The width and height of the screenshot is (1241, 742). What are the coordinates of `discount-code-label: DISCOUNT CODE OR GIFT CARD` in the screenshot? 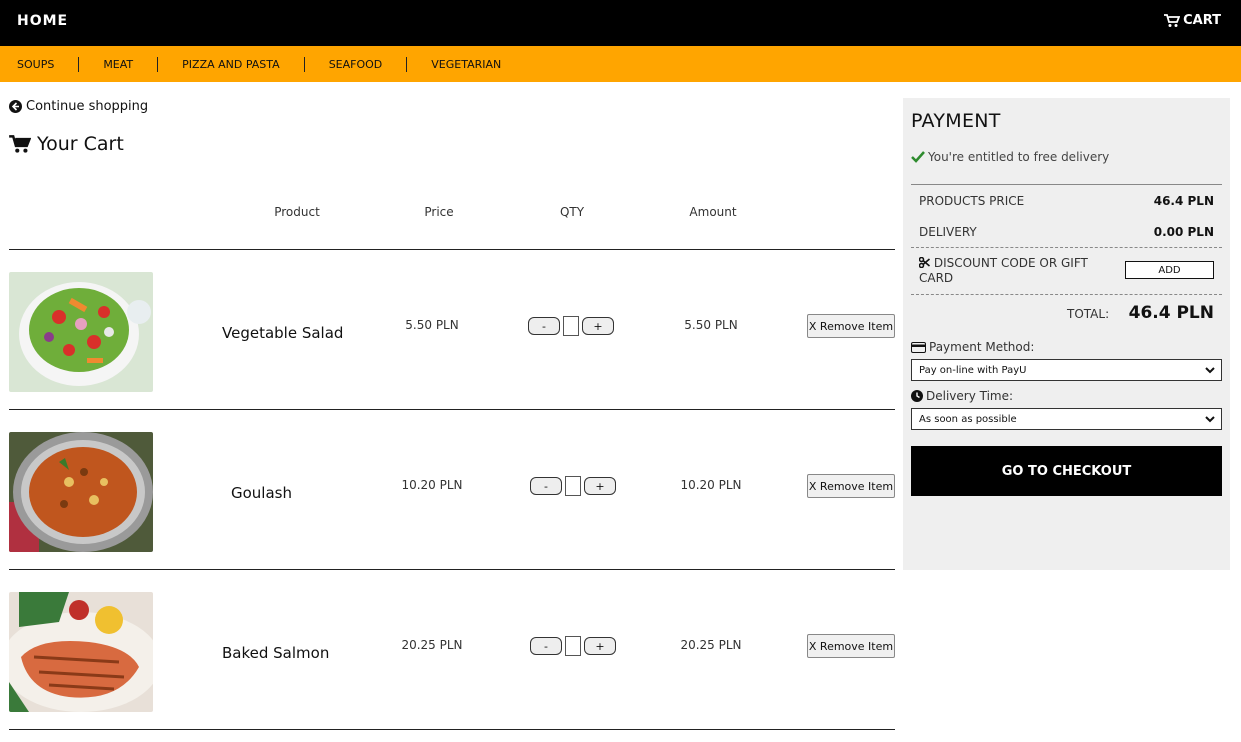 It's located at (1008, 271).